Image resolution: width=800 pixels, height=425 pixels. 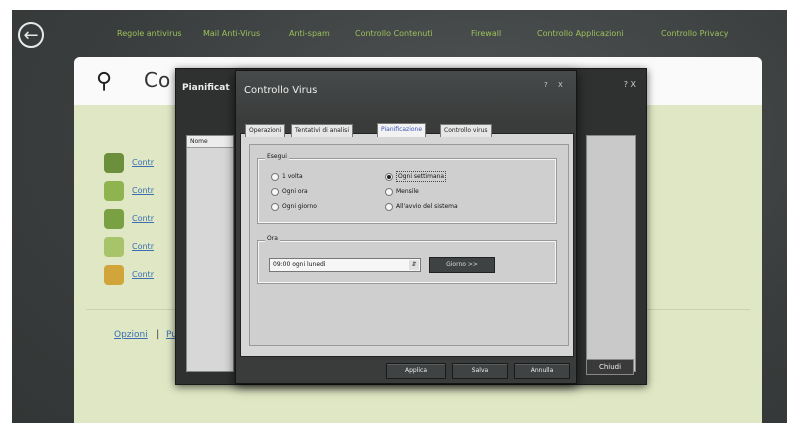 What do you see at coordinates (560, 85) in the screenshot?
I see `close-icon: X` at bounding box center [560, 85].